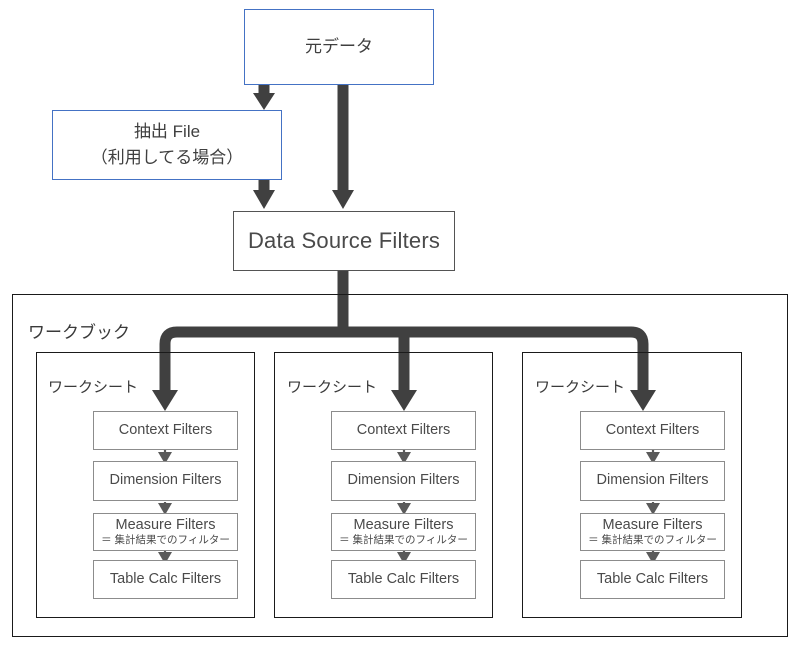 This screenshot has width=800, height=649. I want to click on worksheet-2-label: ワークシート, so click(332, 387).